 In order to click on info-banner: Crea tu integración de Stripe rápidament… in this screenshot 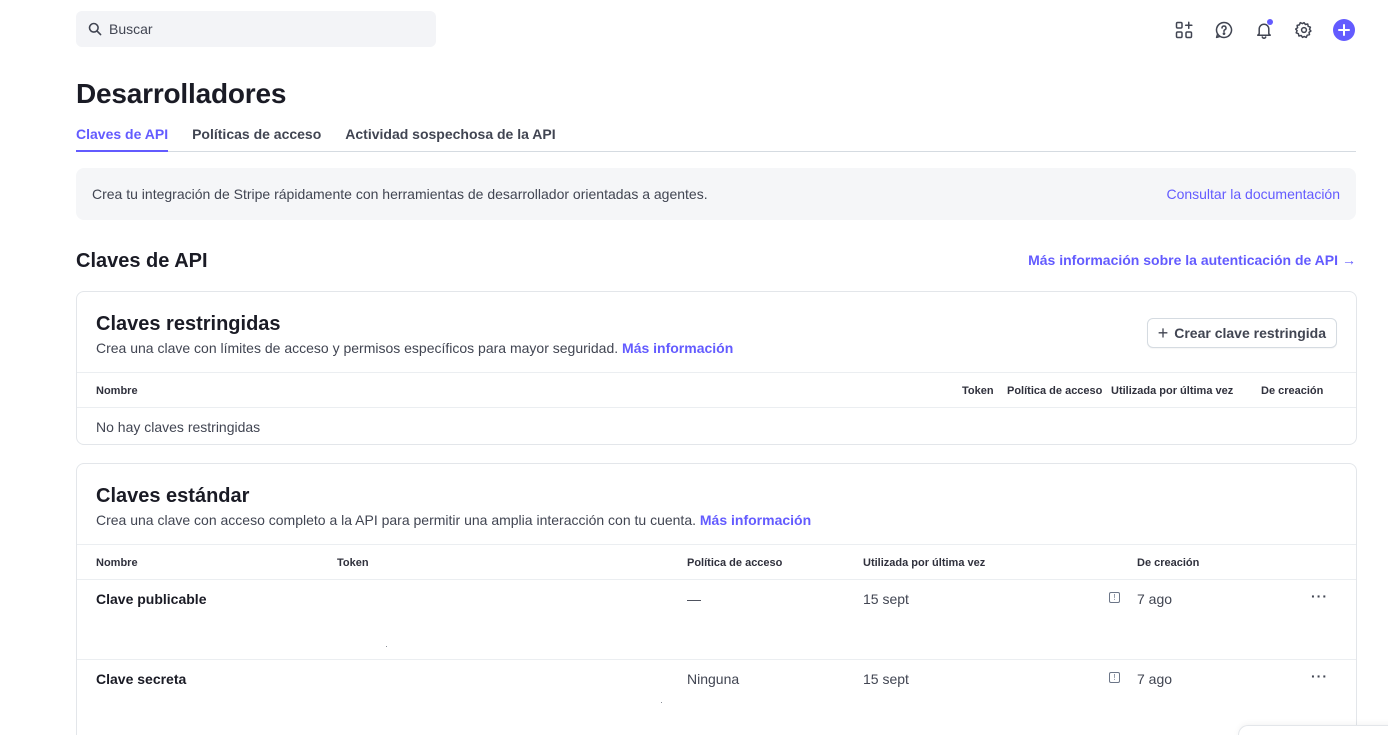, I will do `click(716, 194)`.